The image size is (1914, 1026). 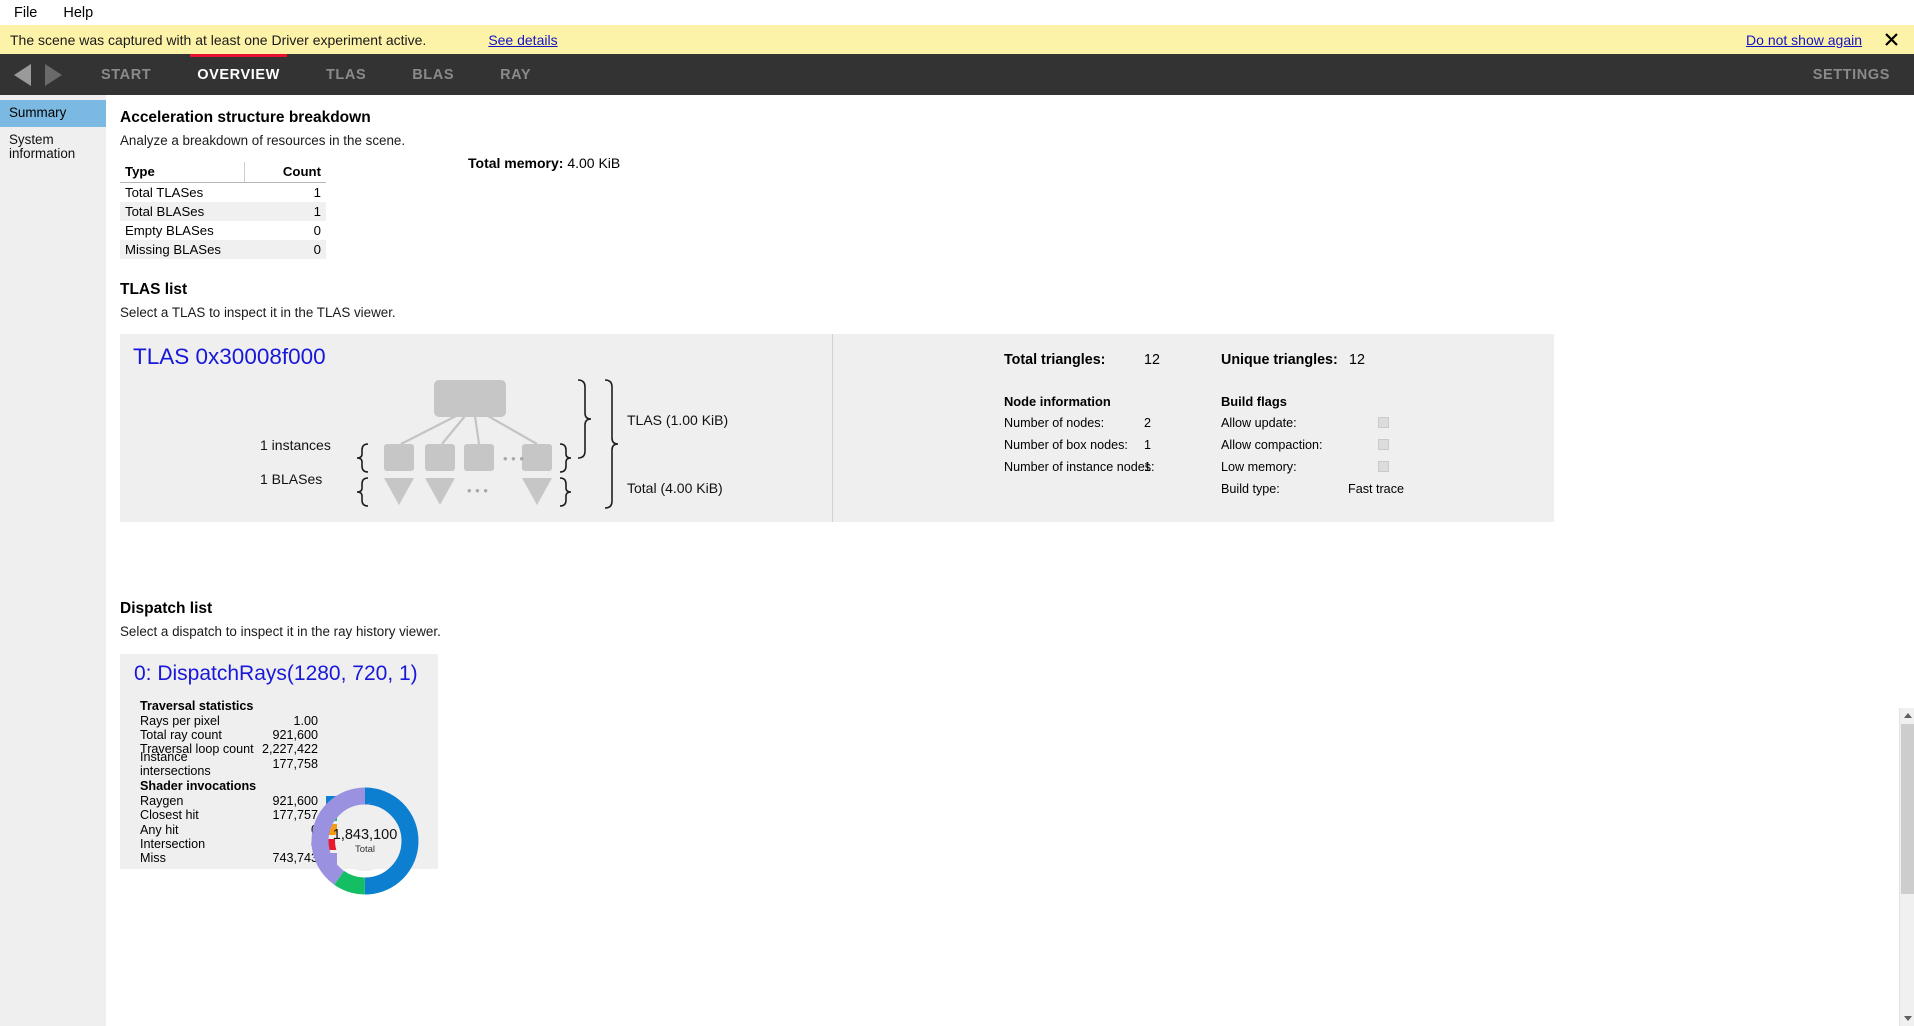 What do you see at coordinates (433, 74) in the screenshot?
I see `tab-blas: BLAS` at bounding box center [433, 74].